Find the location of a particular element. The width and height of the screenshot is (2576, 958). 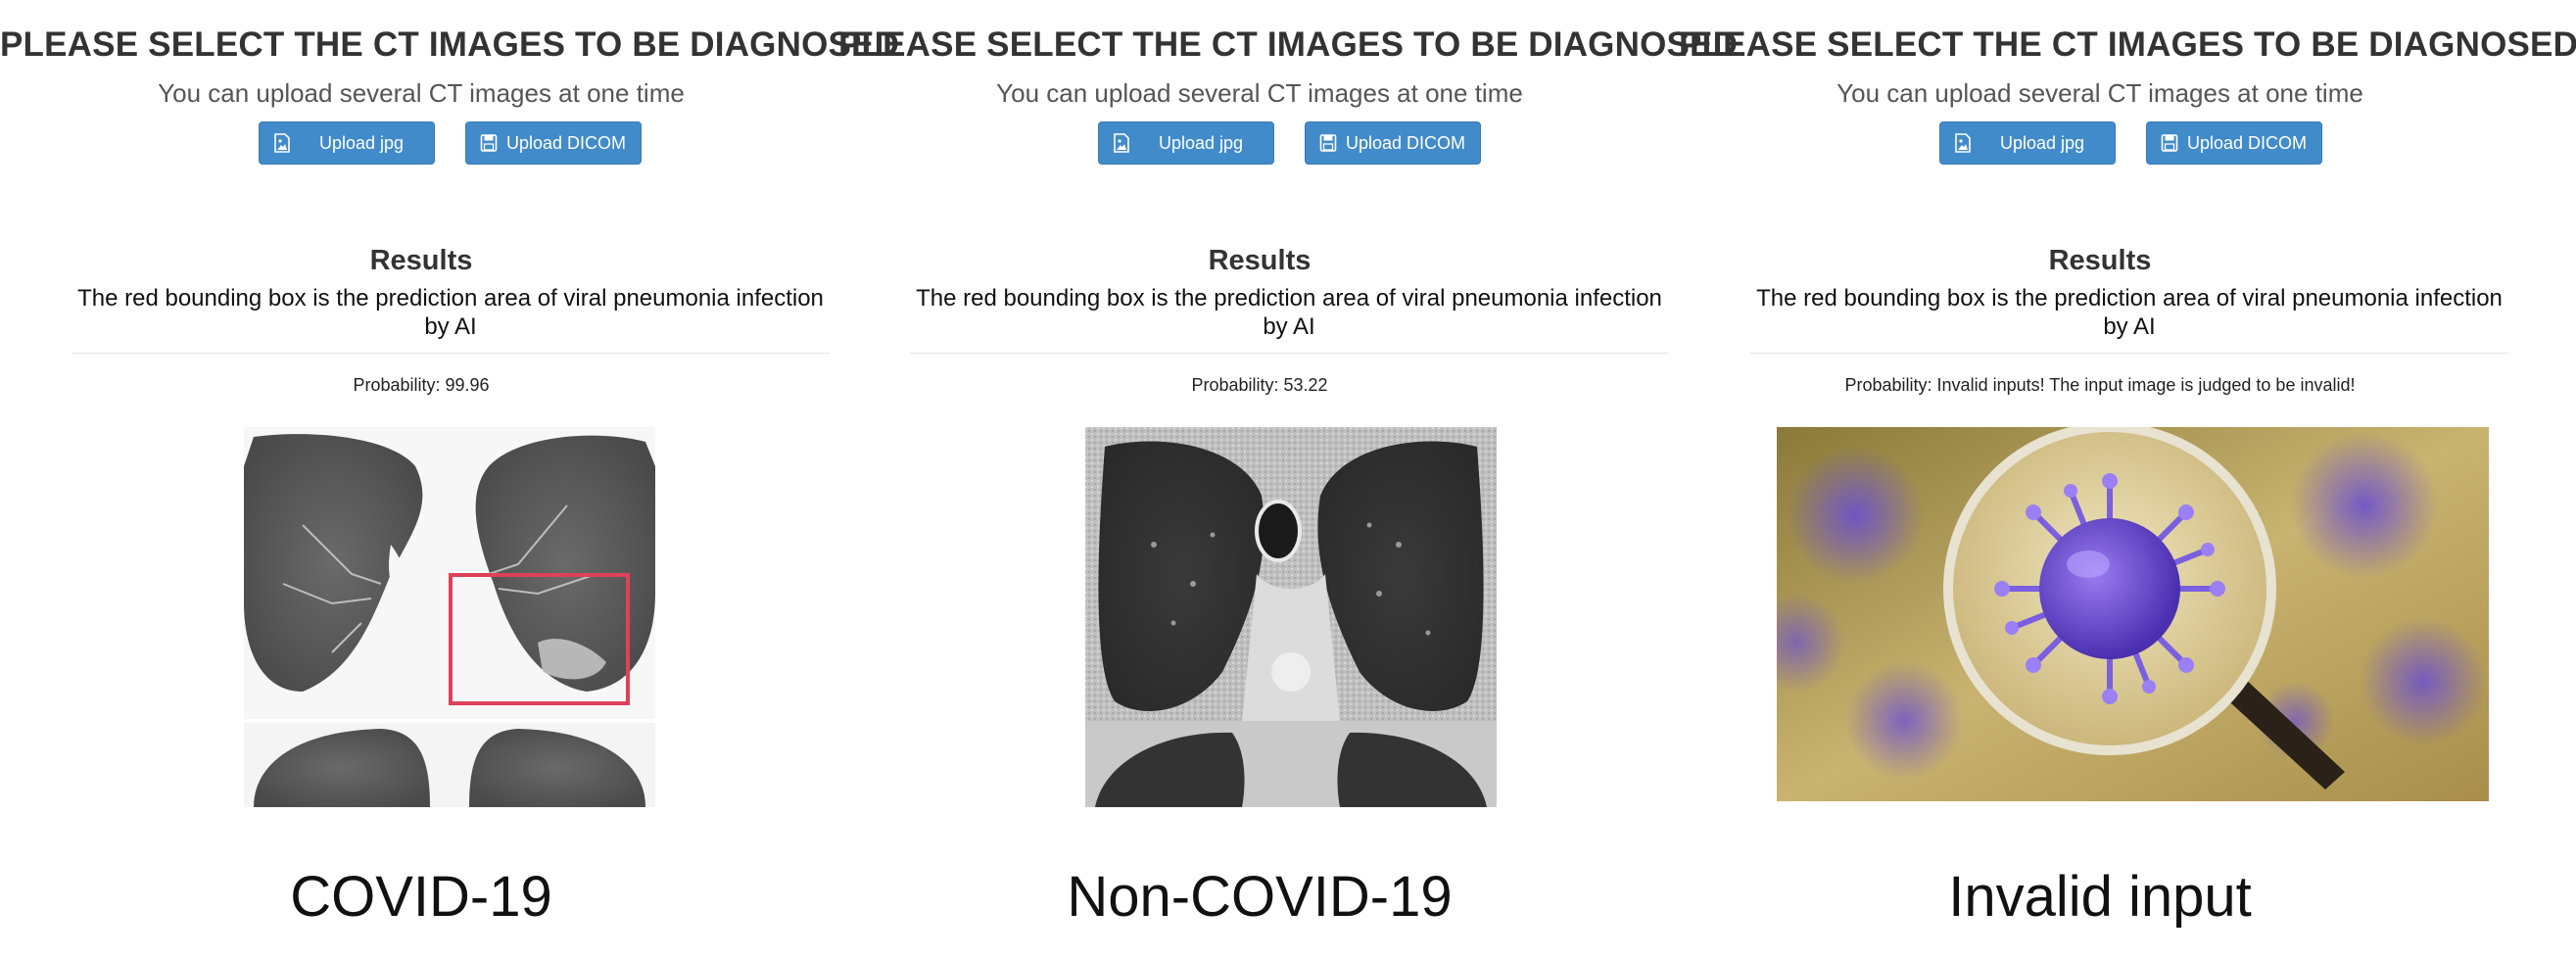

probability-text: Probability: 99.96 is located at coordinates (422, 385).